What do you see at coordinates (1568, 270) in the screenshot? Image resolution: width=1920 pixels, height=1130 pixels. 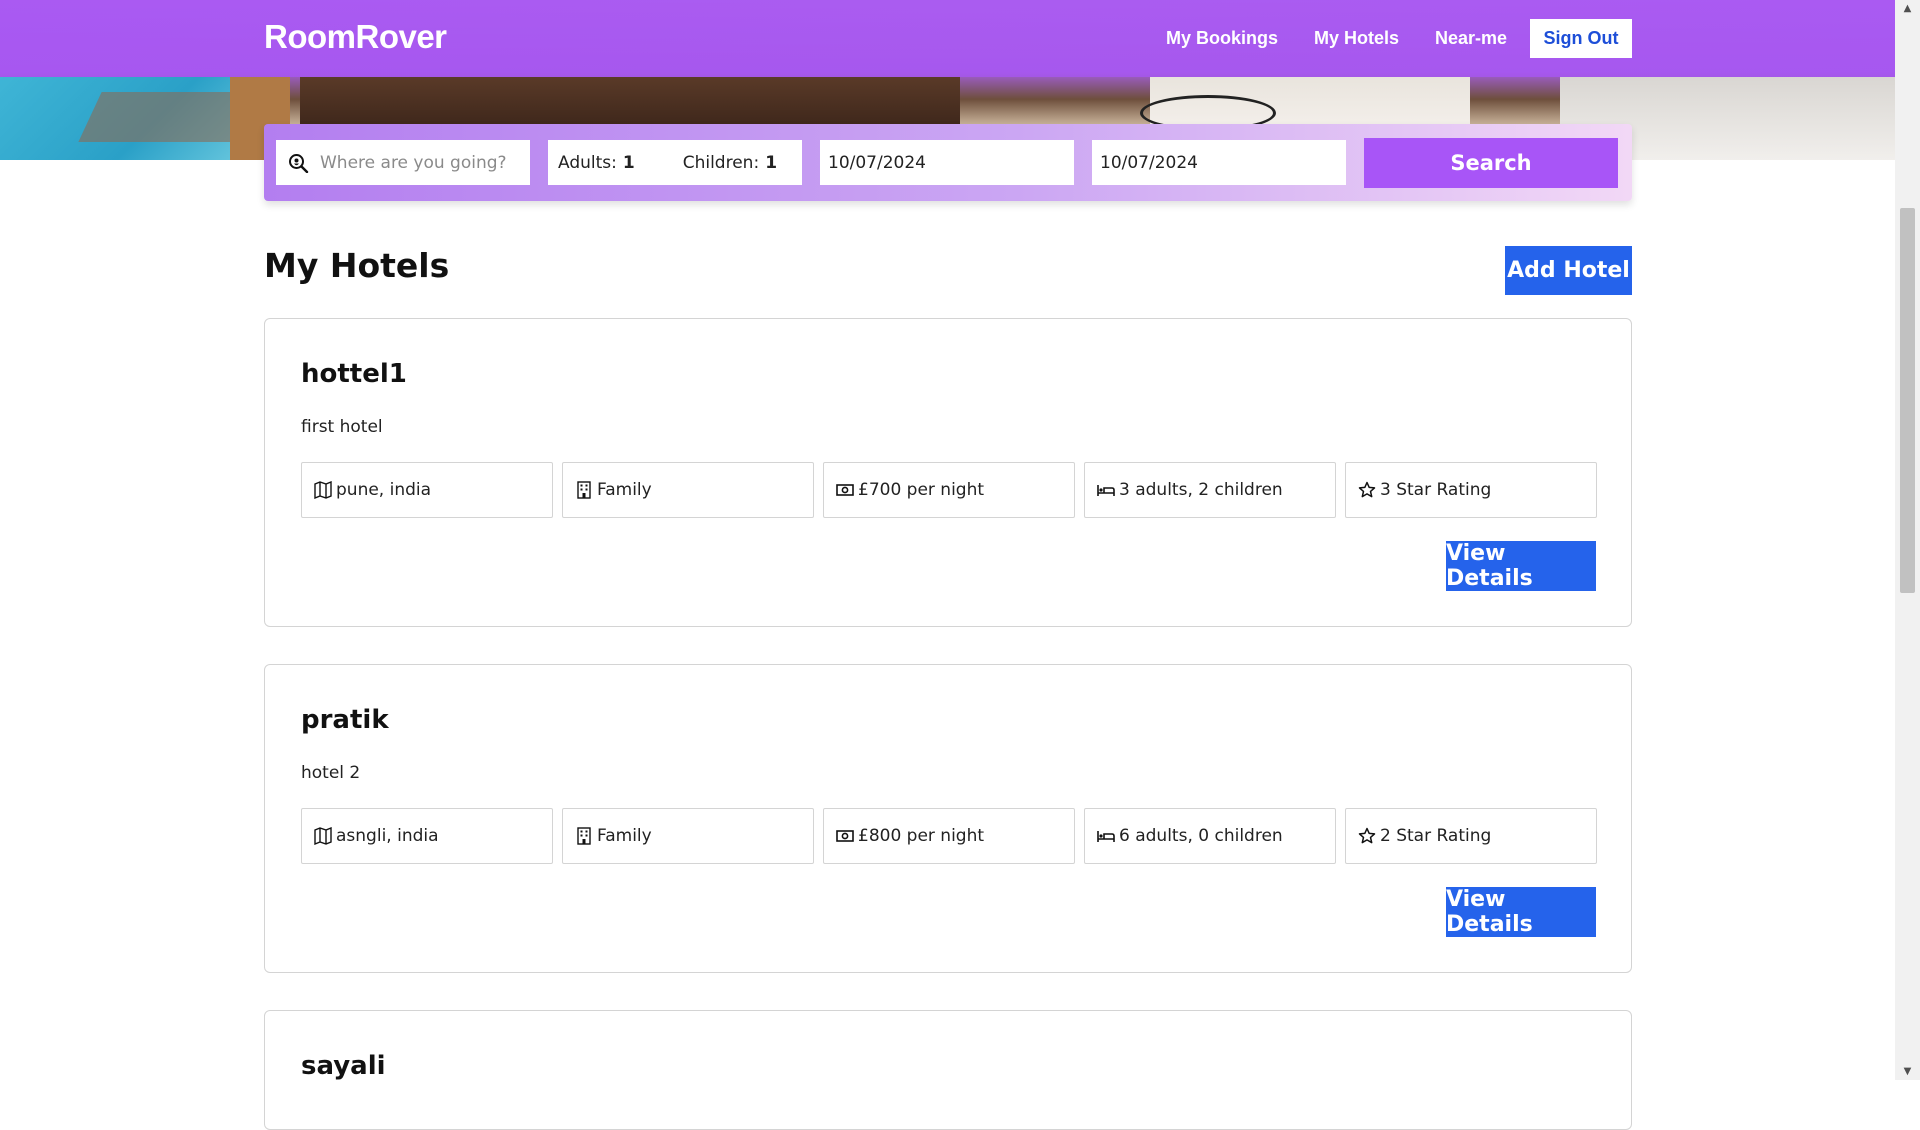 I see `add-hotel-button: Add Hotel` at bounding box center [1568, 270].